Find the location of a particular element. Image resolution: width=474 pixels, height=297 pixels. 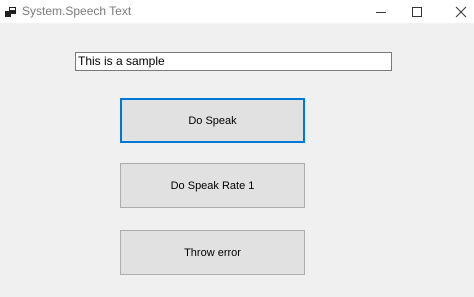

app-icon is located at coordinates (11, 11).